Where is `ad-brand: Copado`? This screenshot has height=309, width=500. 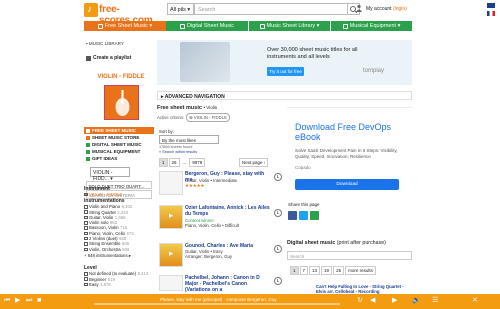
ad-brand: Copado is located at coordinates (303, 167).